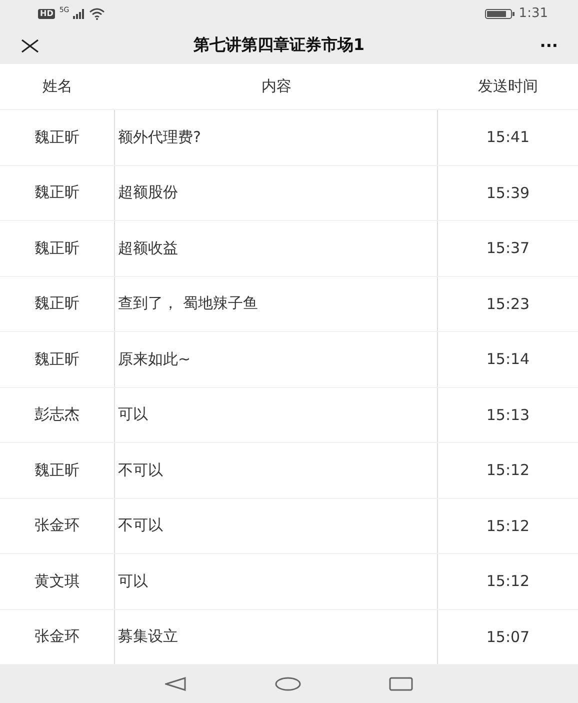  What do you see at coordinates (159, 137) in the screenshot?
I see `table-cell: 额外代理费?` at bounding box center [159, 137].